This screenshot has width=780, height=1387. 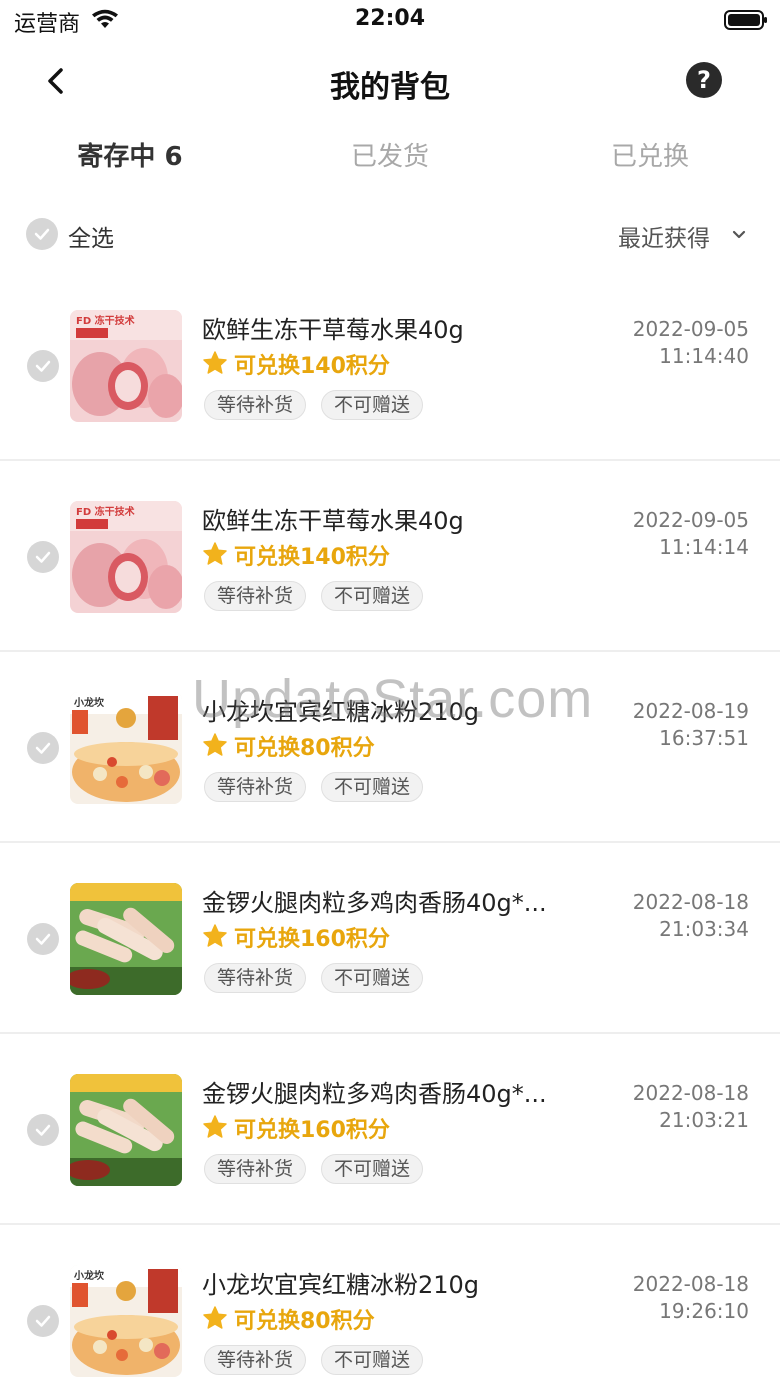 What do you see at coordinates (390, 87) in the screenshot?
I see `page-title: 我的背包` at bounding box center [390, 87].